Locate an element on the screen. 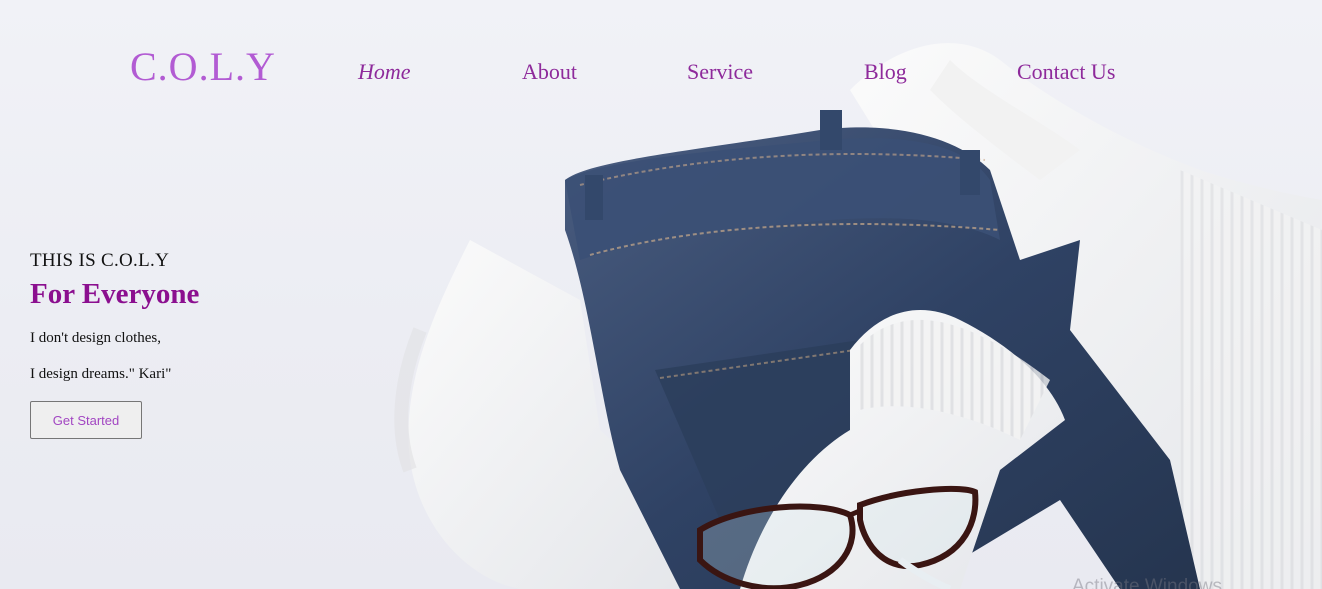 This screenshot has width=1322, height=589. nav-link-about: About is located at coordinates (549, 72).